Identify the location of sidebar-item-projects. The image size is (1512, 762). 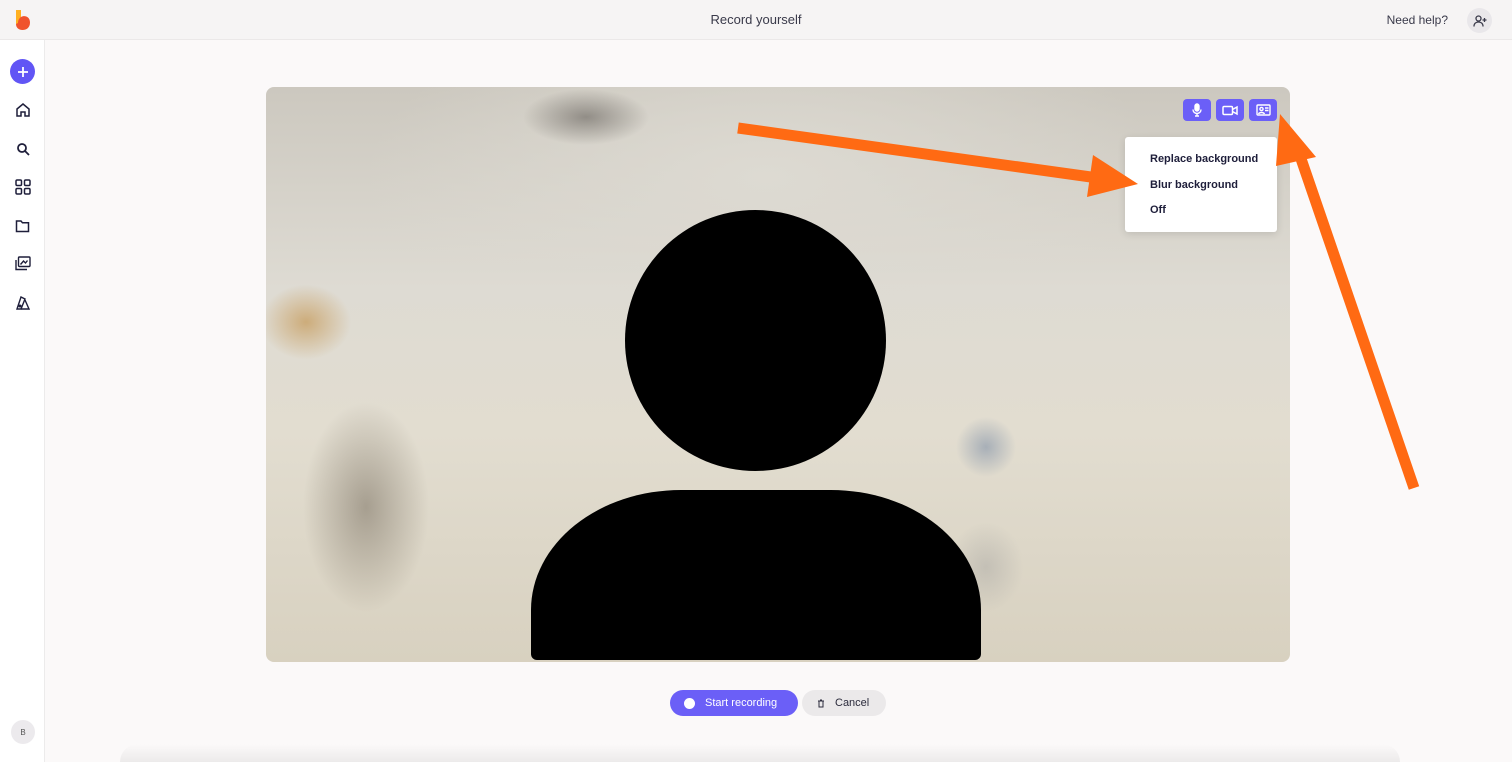
(22, 225).